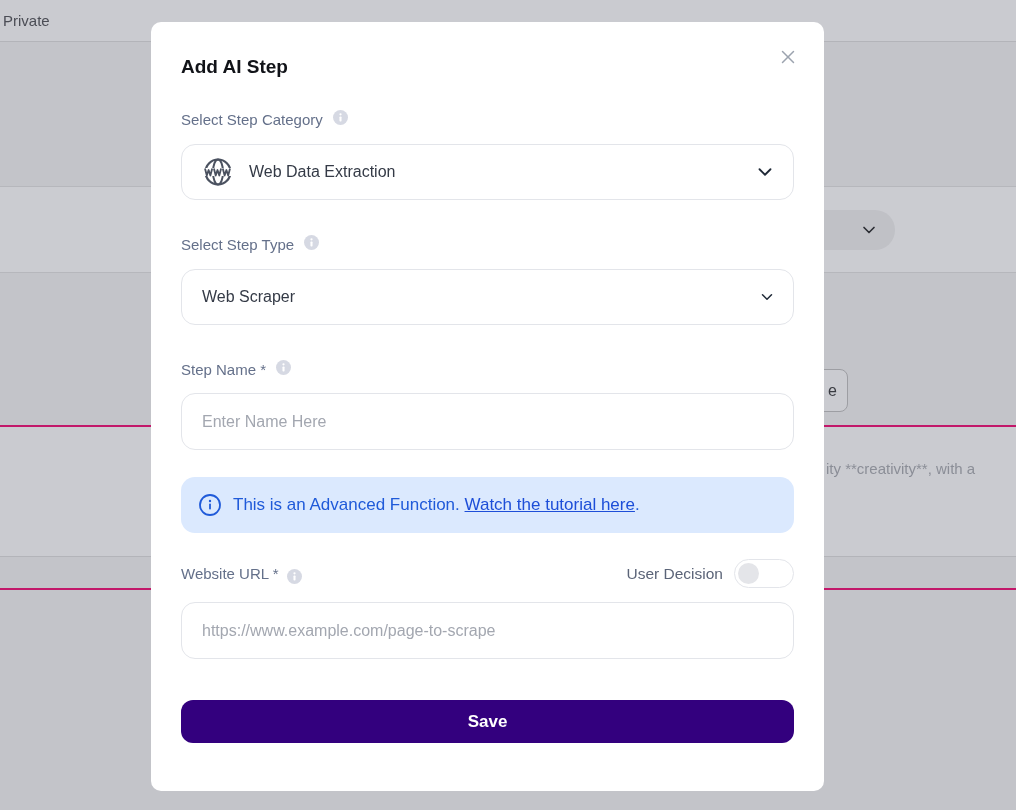 Image resolution: width=1016 pixels, height=810 pixels. What do you see at coordinates (487, 421) in the screenshot?
I see `name-input: Enter Name Here` at bounding box center [487, 421].